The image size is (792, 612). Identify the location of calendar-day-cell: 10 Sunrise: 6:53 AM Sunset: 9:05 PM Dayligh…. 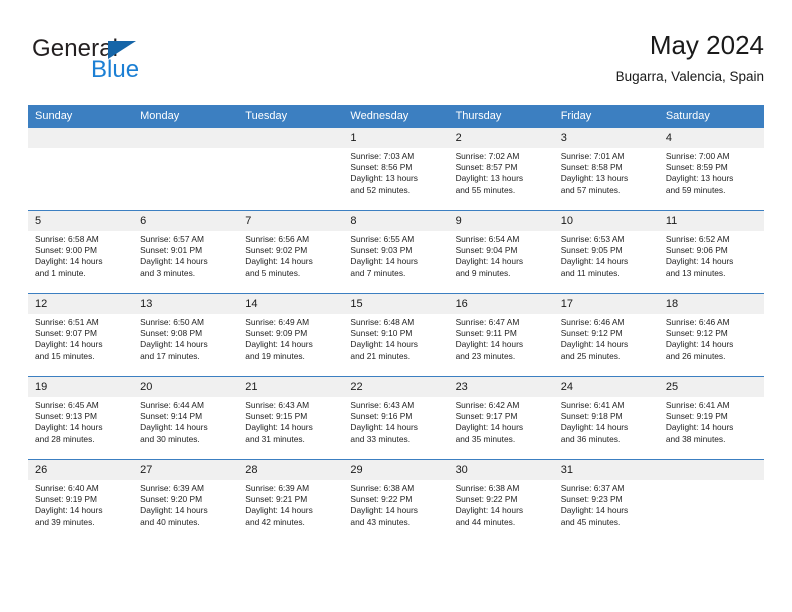
(606, 252).